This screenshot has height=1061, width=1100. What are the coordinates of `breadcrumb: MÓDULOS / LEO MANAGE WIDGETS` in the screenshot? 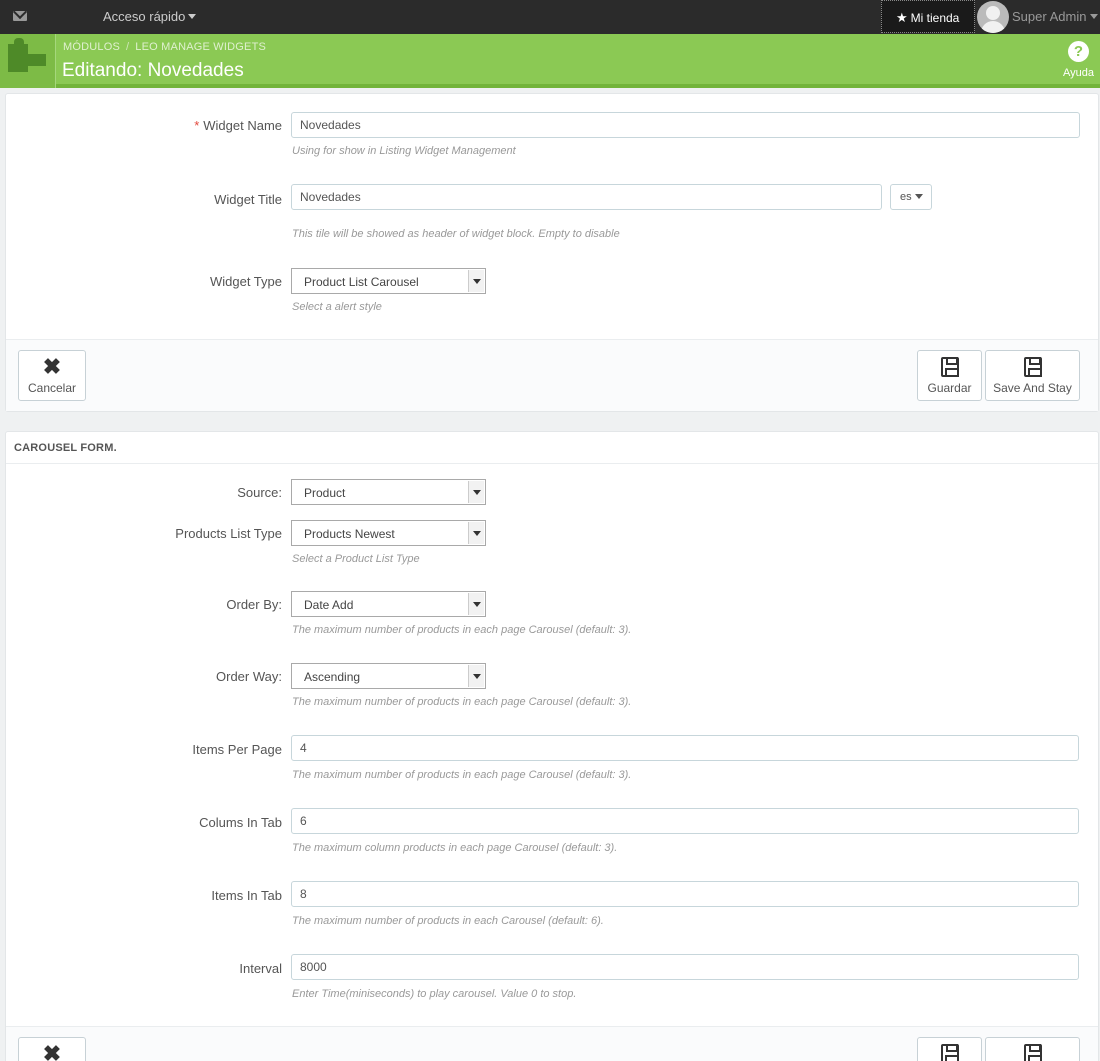 It's located at (165, 47).